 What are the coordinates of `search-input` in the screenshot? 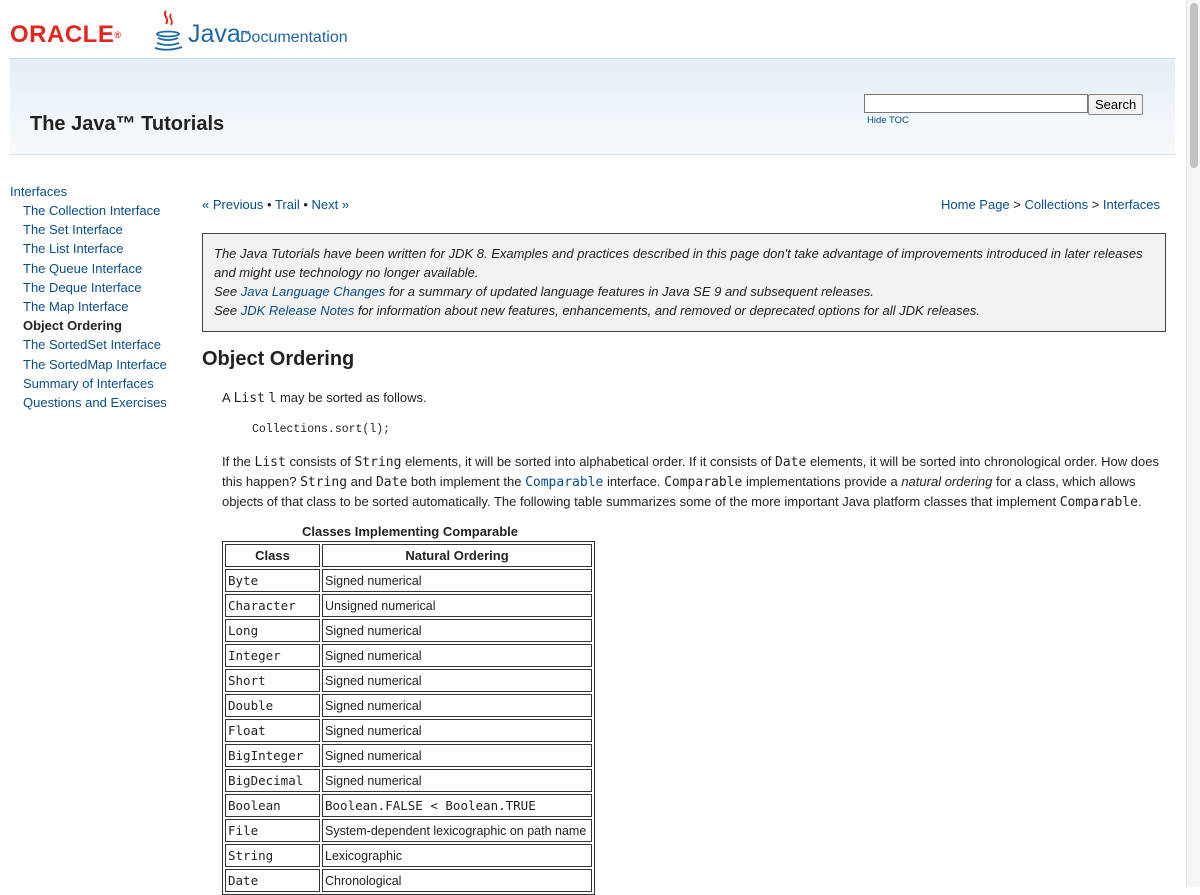 It's located at (976, 103).